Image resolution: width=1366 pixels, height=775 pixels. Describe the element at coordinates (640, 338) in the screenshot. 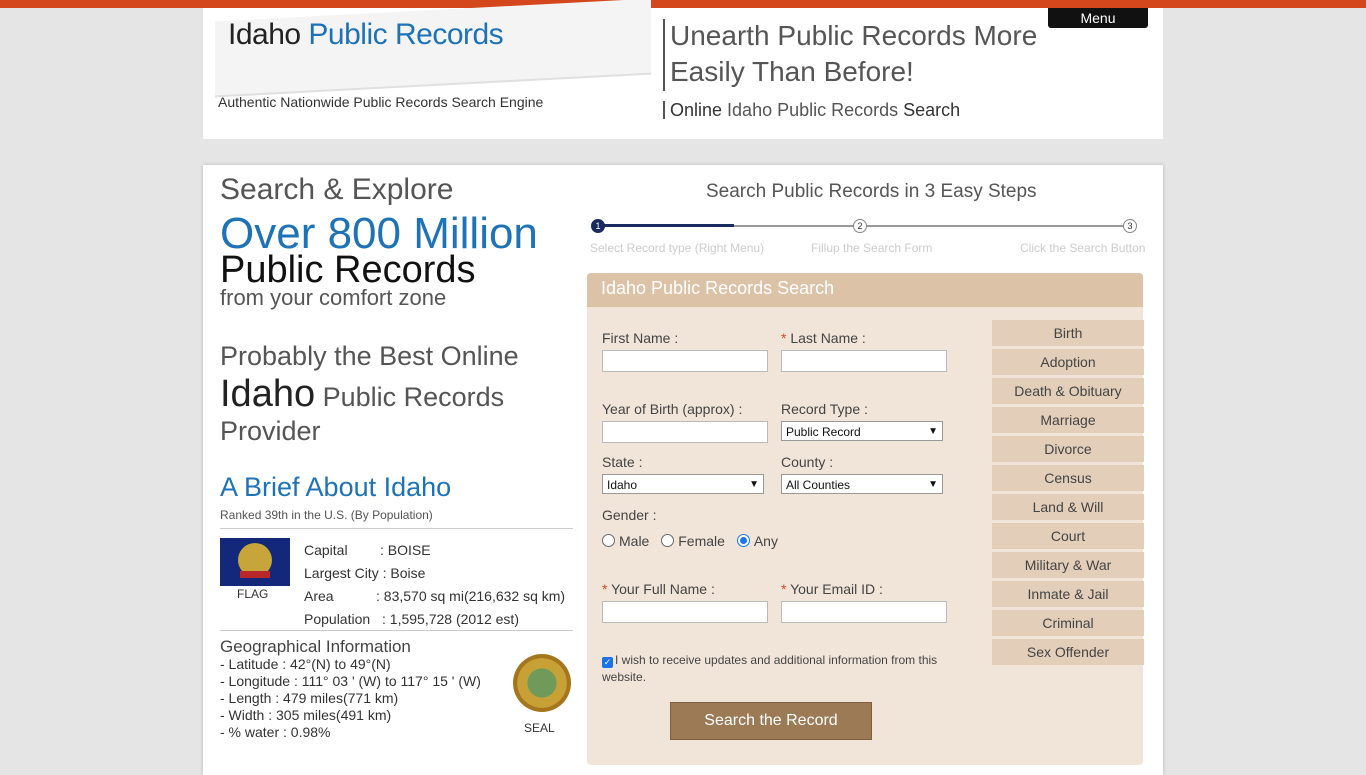

I see `first-name-label: First Name :` at that location.